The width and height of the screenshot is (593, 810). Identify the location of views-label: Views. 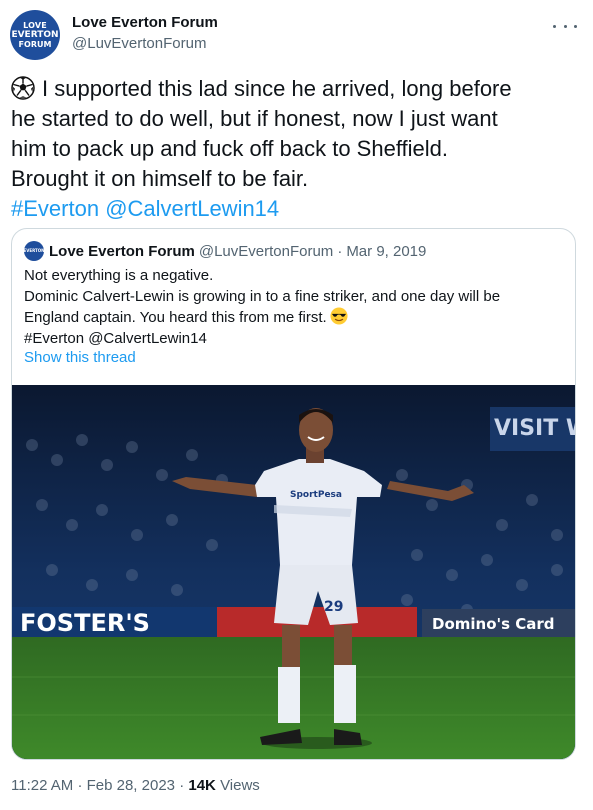
(240, 785).